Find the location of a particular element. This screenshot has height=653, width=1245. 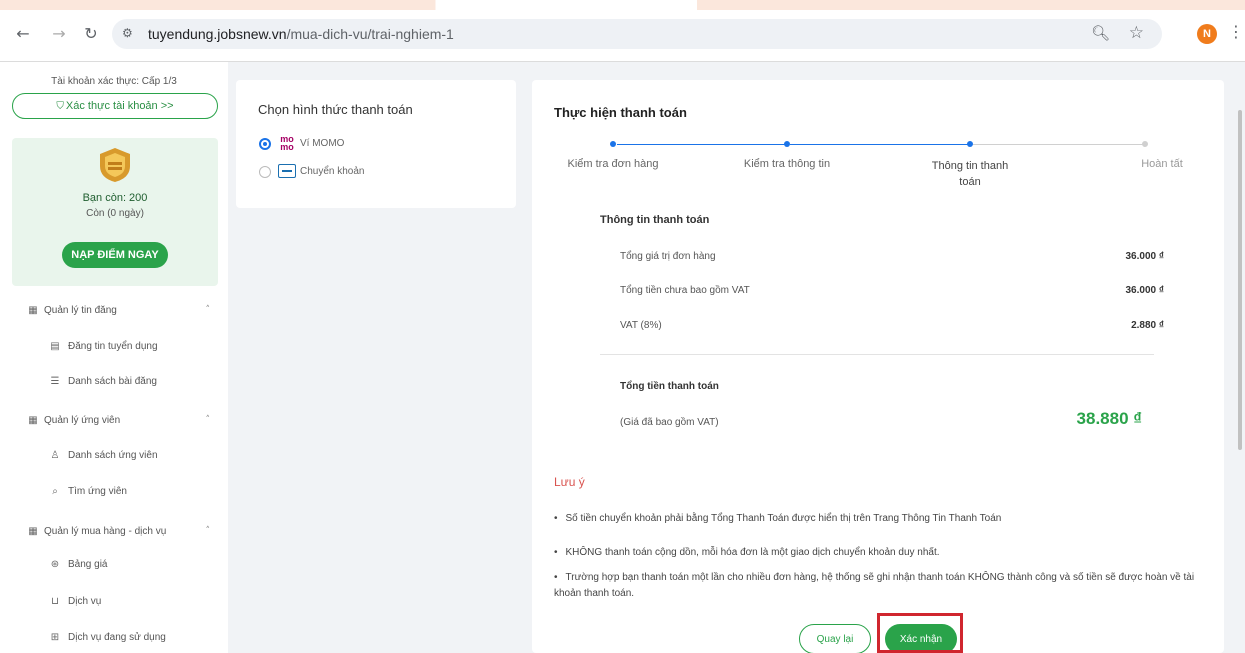

divider is located at coordinates (877, 354).